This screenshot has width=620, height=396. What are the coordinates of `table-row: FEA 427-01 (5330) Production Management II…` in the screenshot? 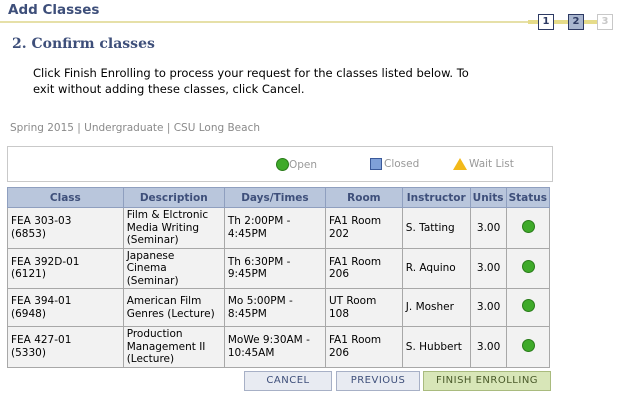 It's located at (279, 347).